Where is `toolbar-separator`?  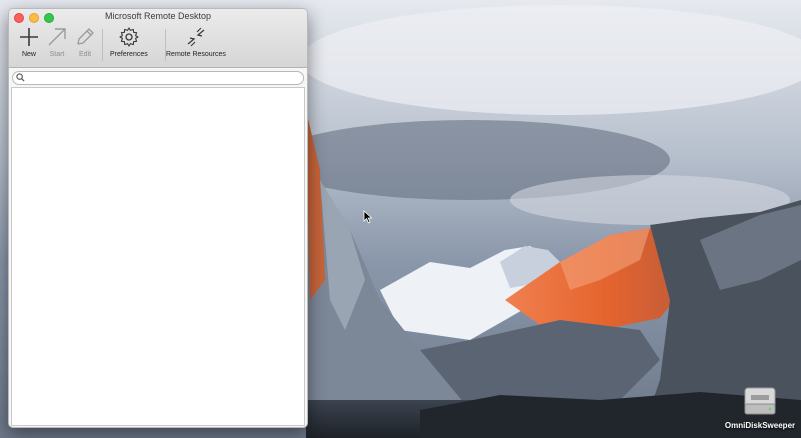
toolbar-separator is located at coordinates (102, 45).